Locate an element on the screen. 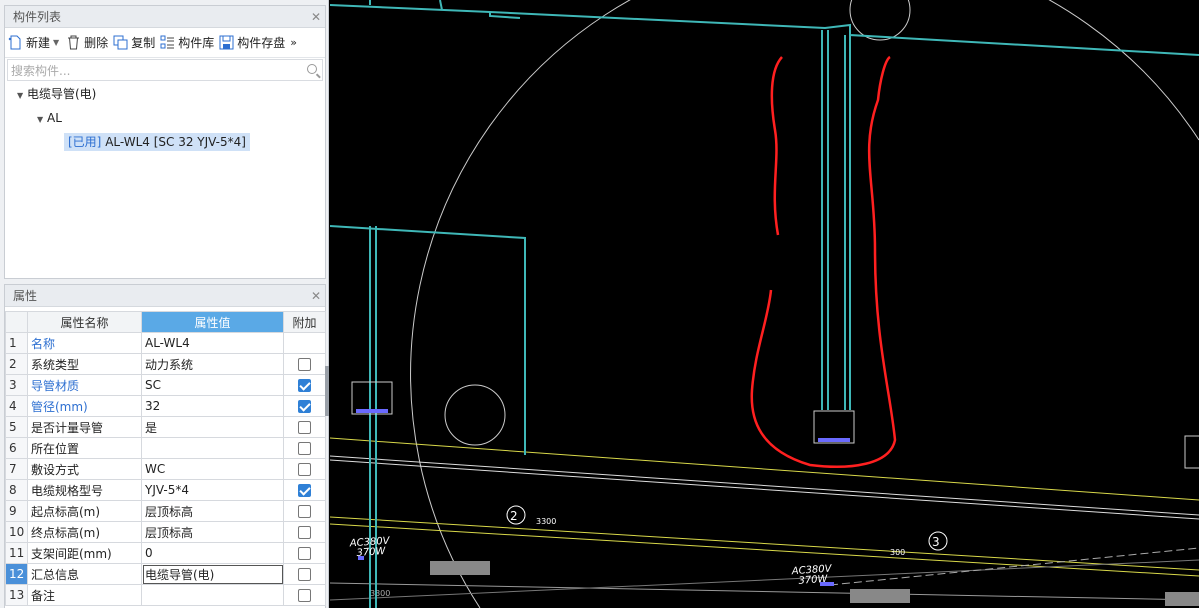 The width and height of the screenshot is (1199, 608). property-row: 9 起点标高(m) 层顶标高 is located at coordinates (165, 511).